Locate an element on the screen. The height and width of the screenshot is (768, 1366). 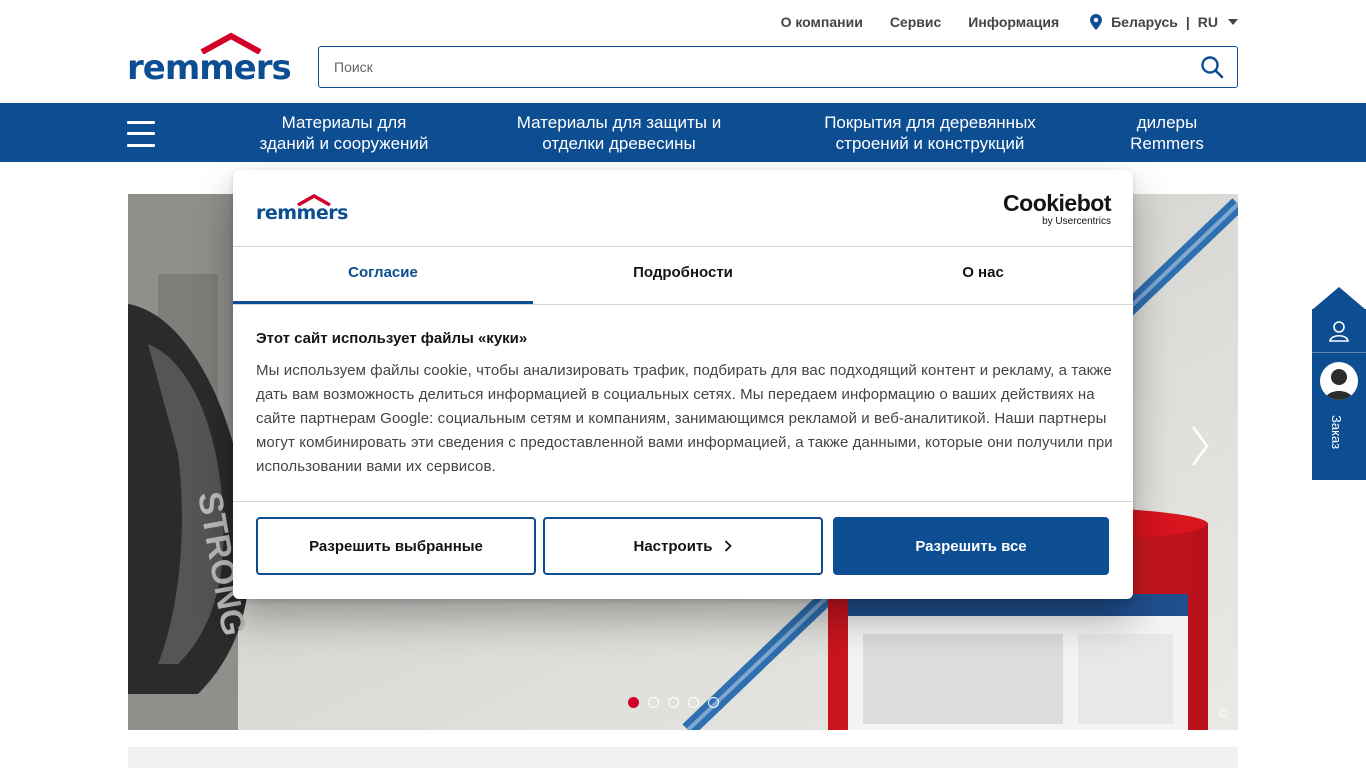
link-info: Информация is located at coordinates (1013, 22).